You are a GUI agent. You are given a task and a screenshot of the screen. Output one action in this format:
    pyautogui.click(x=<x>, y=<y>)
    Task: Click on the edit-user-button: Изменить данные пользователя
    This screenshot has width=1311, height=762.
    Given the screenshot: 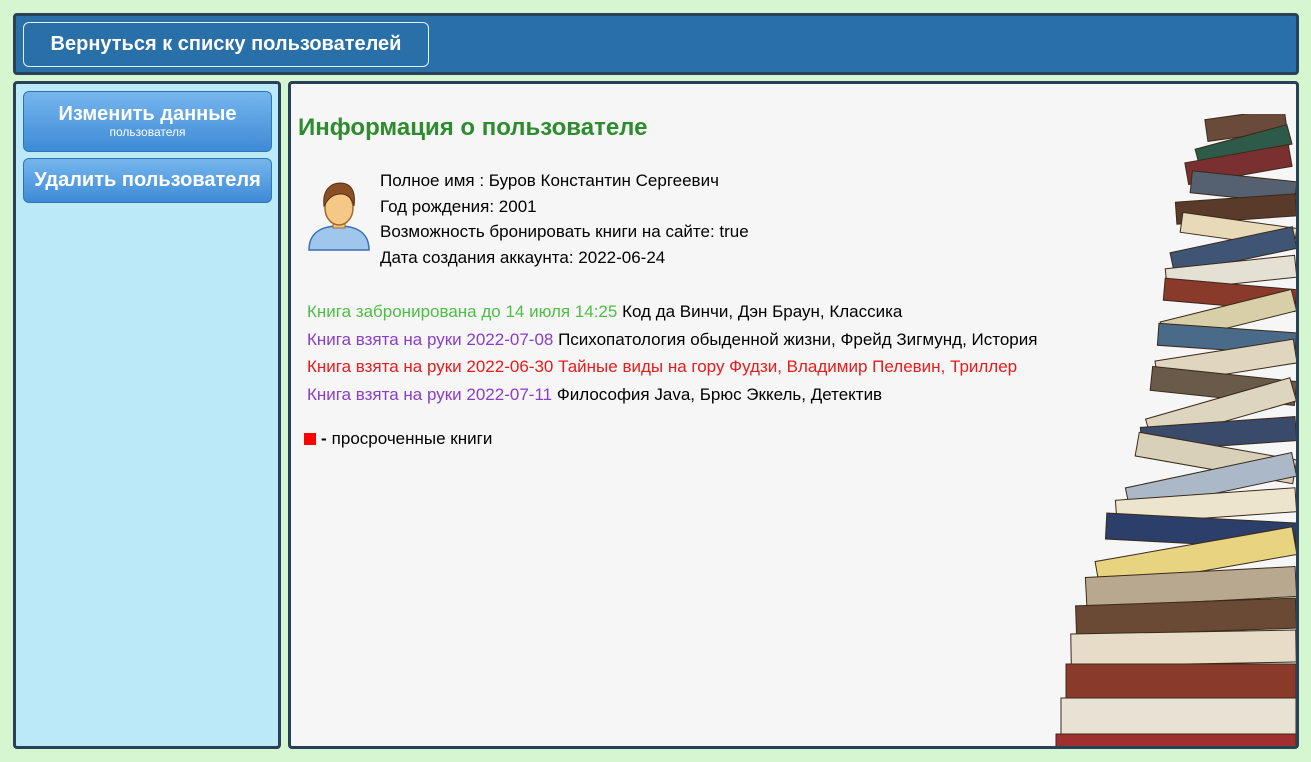 What is the action you would take?
    pyautogui.click(x=147, y=121)
    